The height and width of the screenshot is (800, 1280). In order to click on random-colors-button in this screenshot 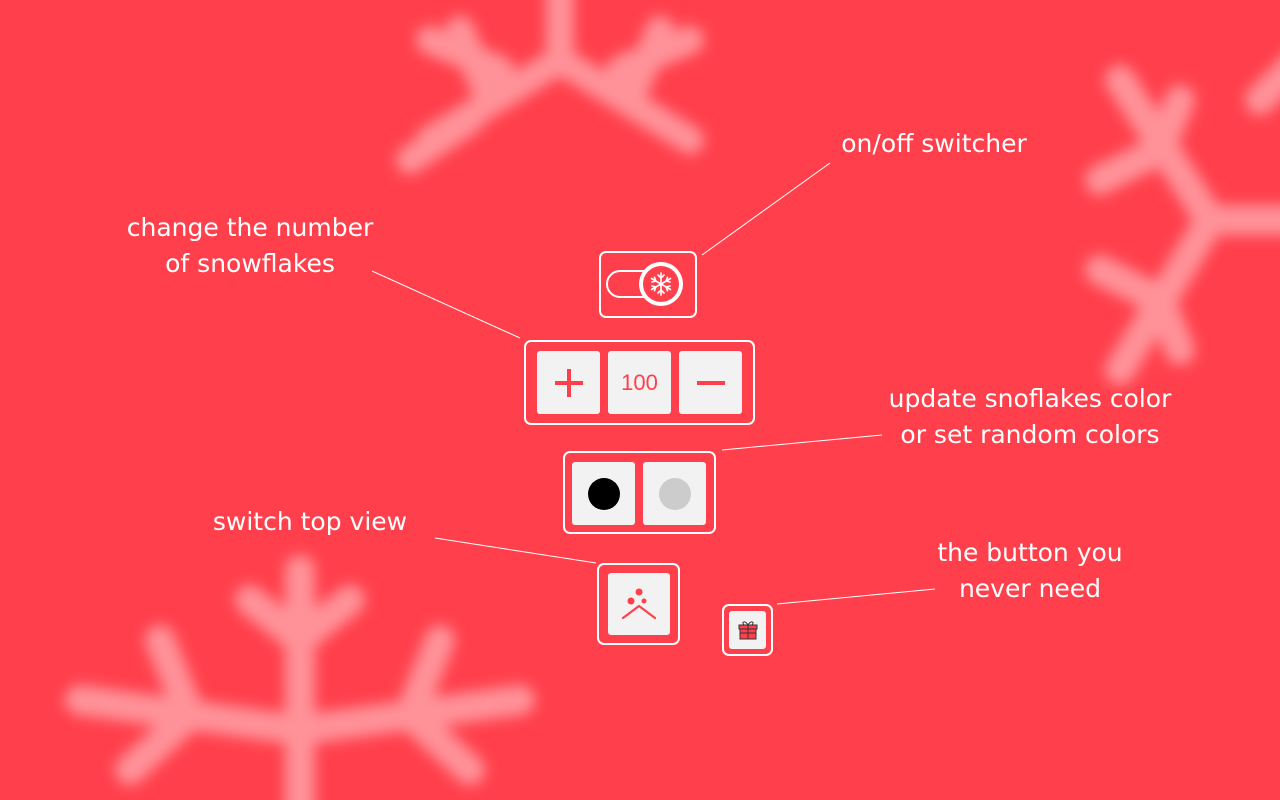, I will do `click(674, 493)`.